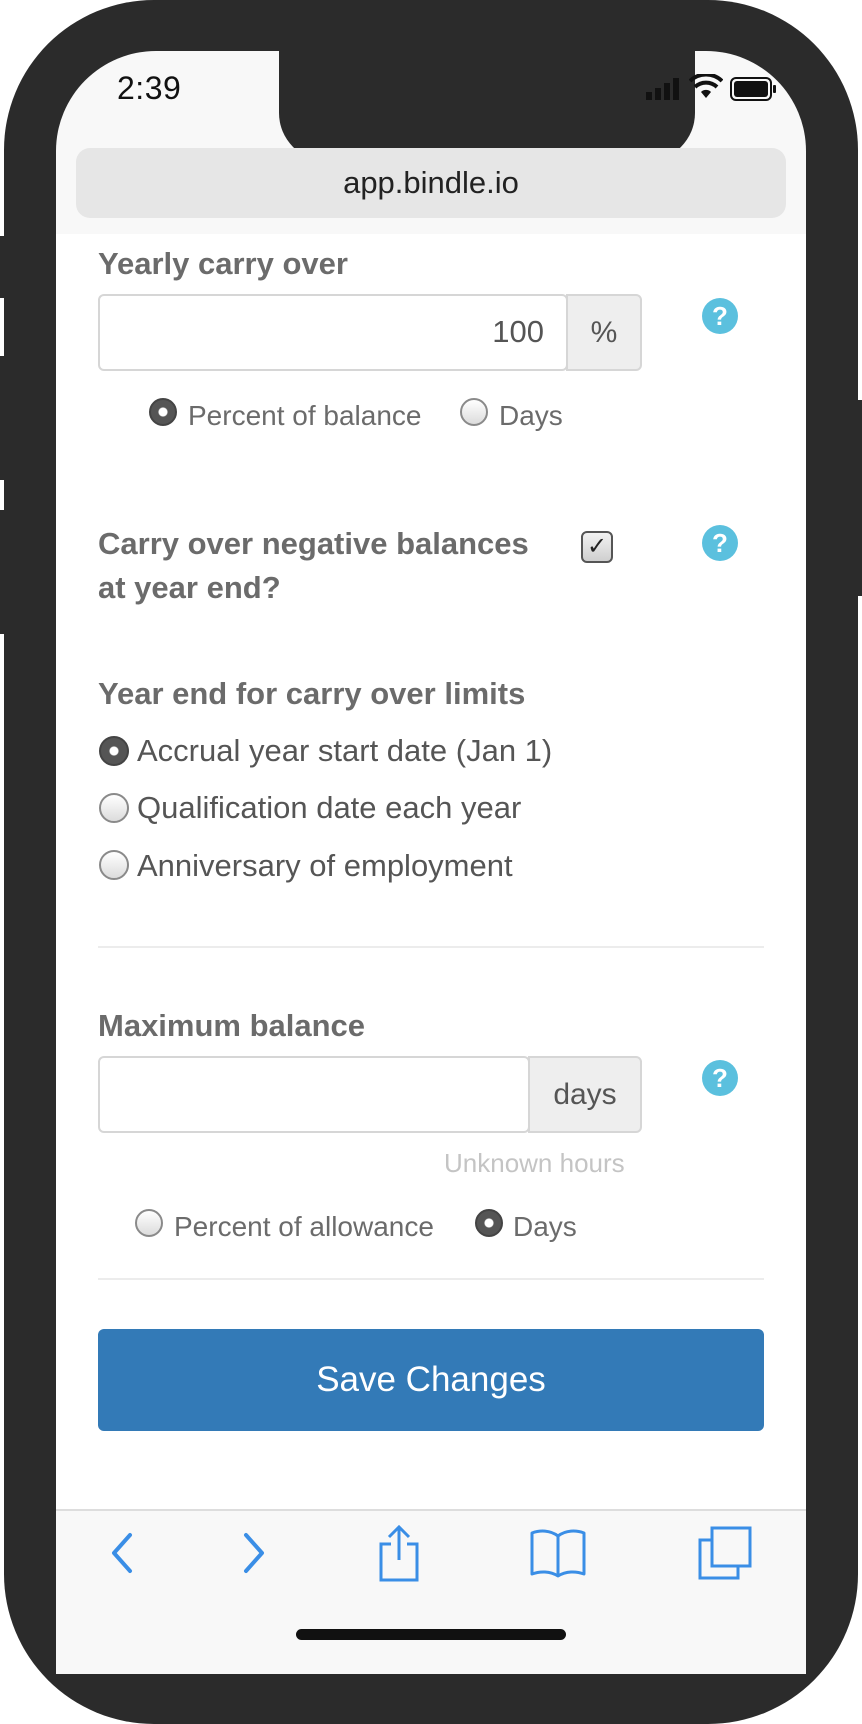 The height and width of the screenshot is (1724, 862). Describe the element at coordinates (114, 865) in the screenshot. I see `radio-anniversary` at that location.